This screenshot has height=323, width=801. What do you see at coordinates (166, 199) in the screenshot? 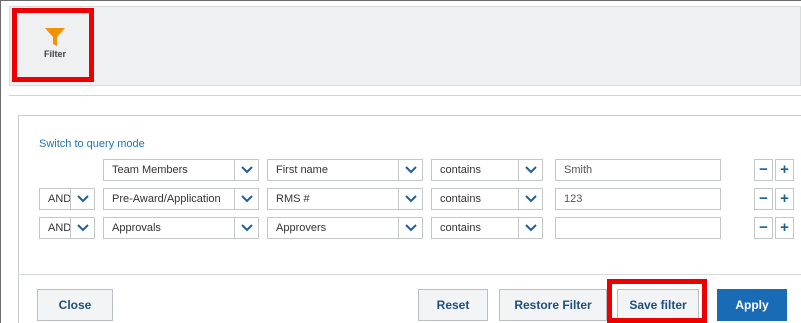
I see `category-value: Pre-Award/Application` at bounding box center [166, 199].